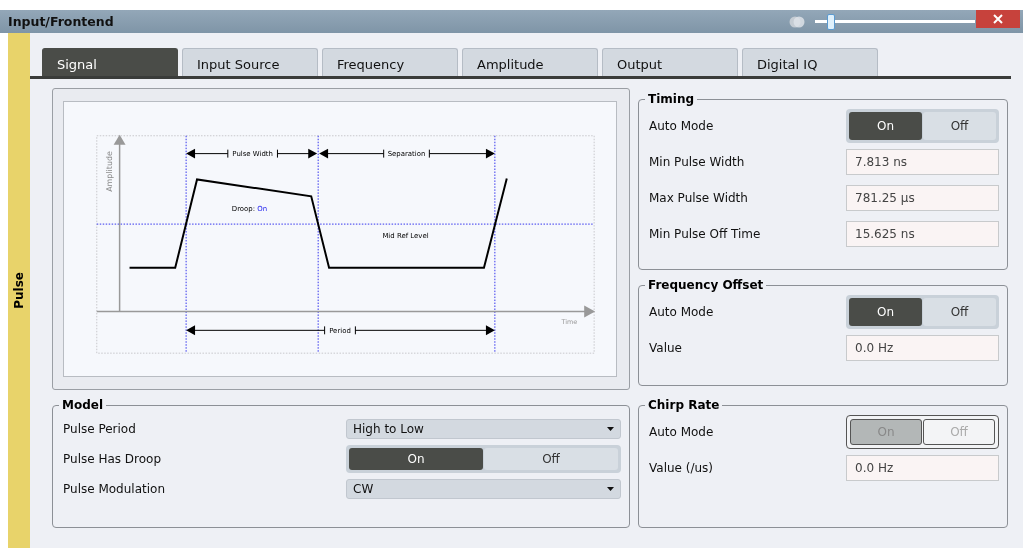  What do you see at coordinates (665, 348) in the screenshot?
I see `setting-label: Value` at bounding box center [665, 348].